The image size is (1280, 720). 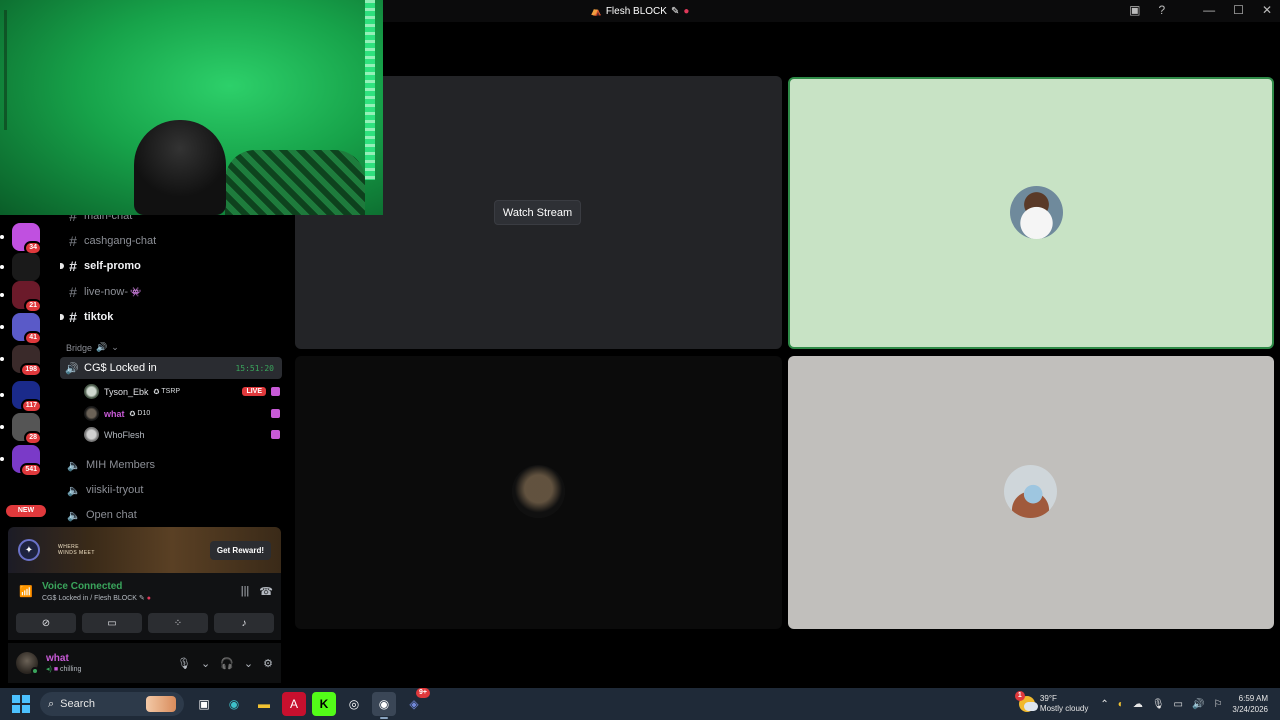 I want to click on weather-icon: 1, so click(x=1026, y=701).